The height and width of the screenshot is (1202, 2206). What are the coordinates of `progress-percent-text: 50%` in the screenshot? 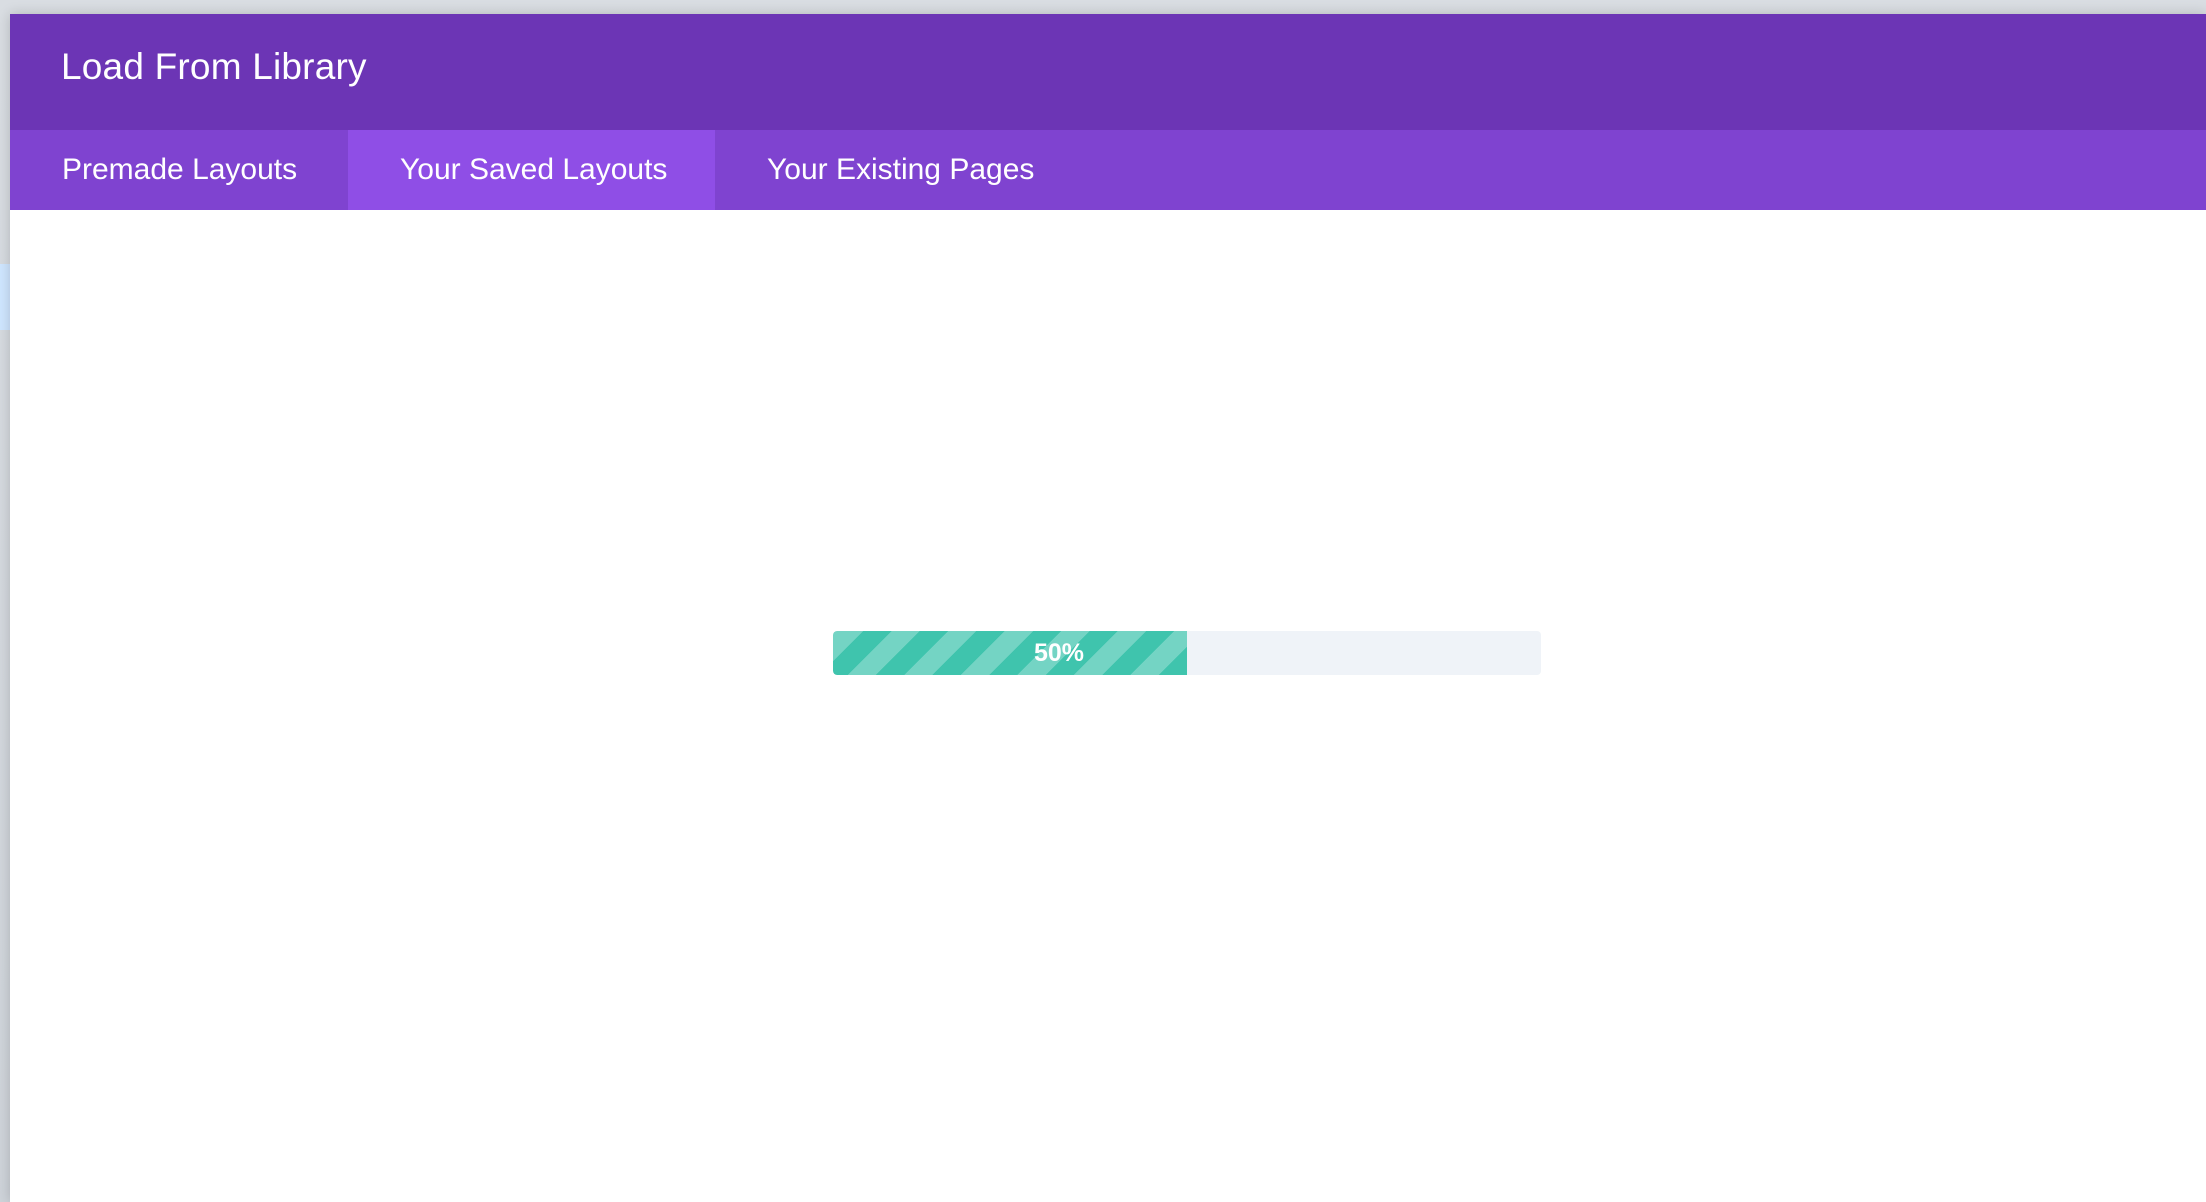 It's located at (1059, 652).